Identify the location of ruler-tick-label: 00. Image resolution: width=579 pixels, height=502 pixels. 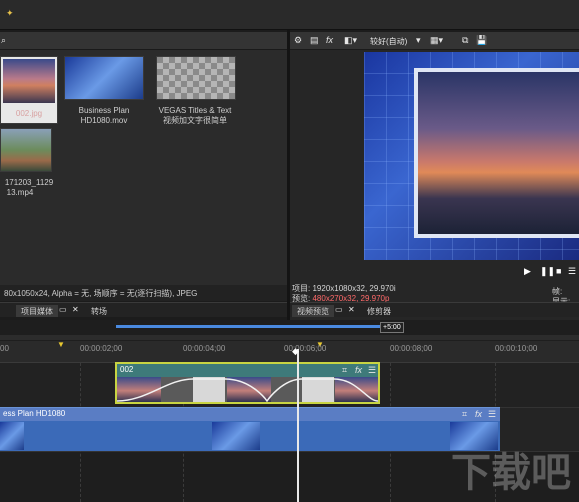
(4, 348).